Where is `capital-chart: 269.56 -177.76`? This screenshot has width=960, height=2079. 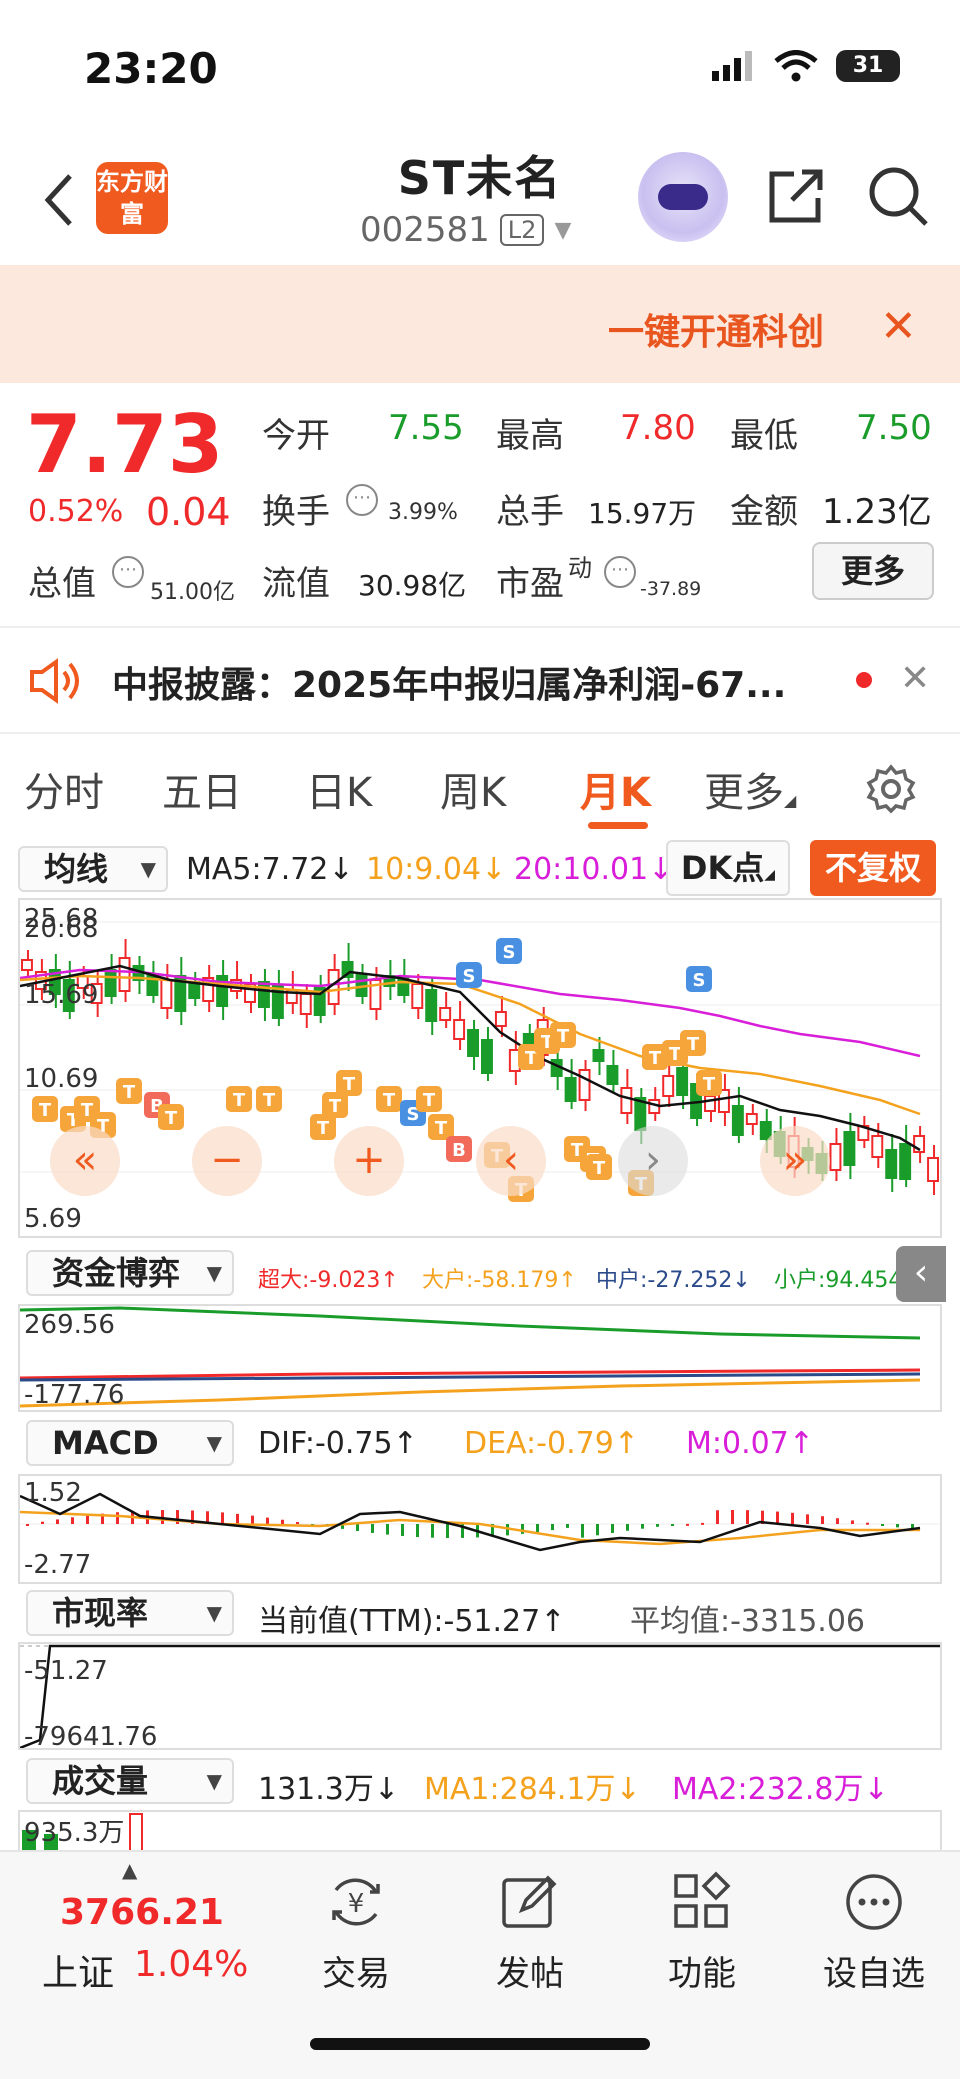 capital-chart: 269.56 -177.76 is located at coordinates (480, 1358).